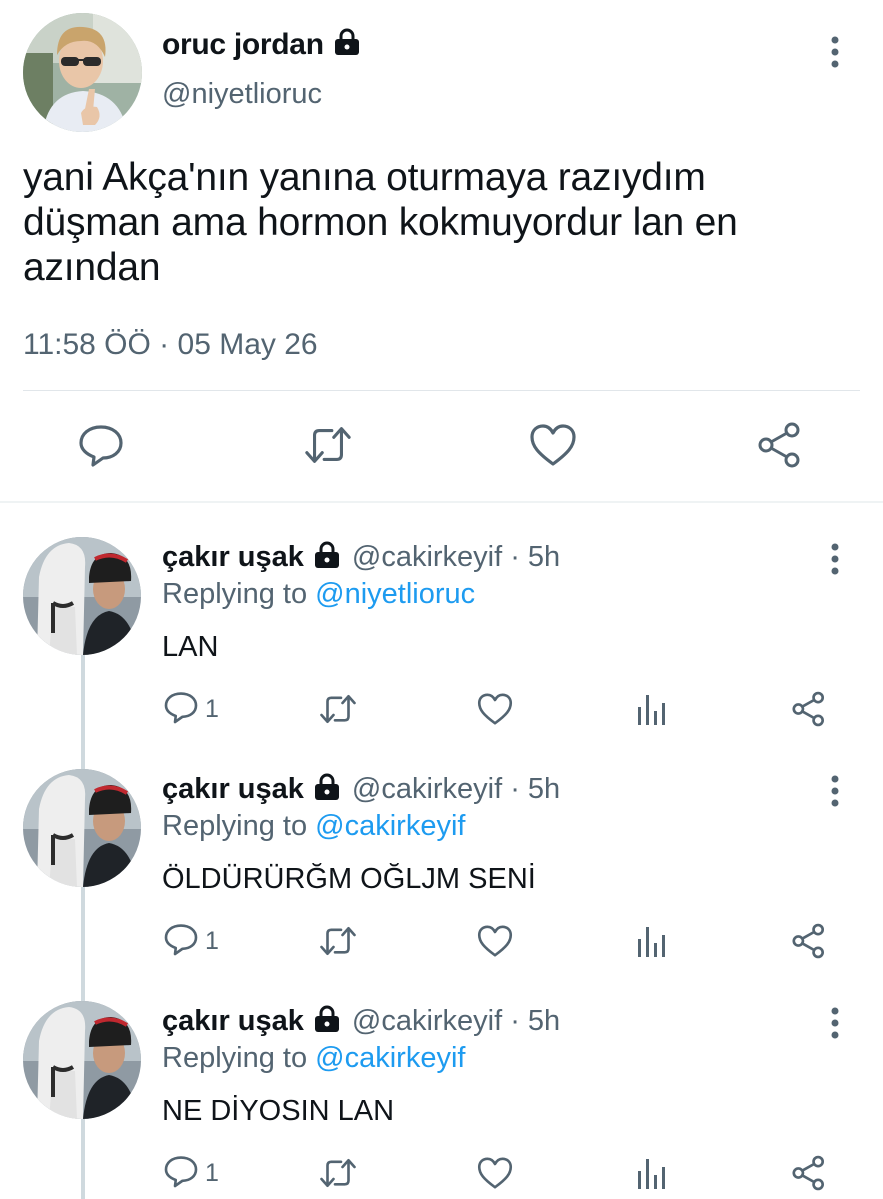 This screenshot has width=883, height=1199. What do you see at coordinates (349, 879) in the screenshot?
I see `reply-text: ÖLDÜRÜRĞM OĞLJM SENİ` at bounding box center [349, 879].